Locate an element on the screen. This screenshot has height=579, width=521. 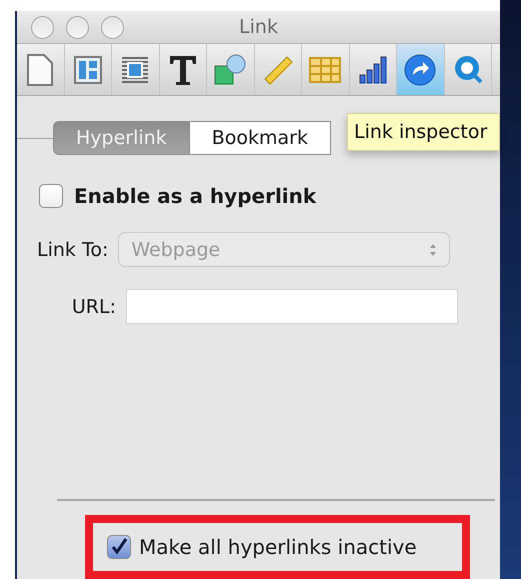
table-icon is located at coordinates (325, 69).